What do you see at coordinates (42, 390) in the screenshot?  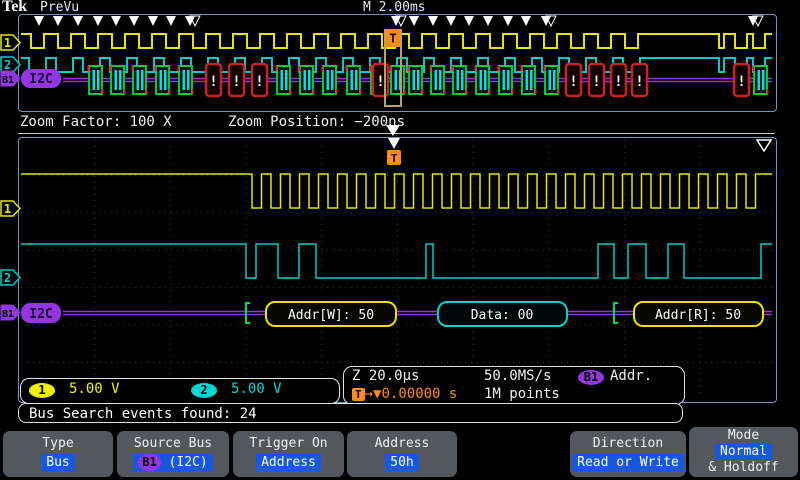 I see `ch1-badge: 1` at bounding box center [42, 390].